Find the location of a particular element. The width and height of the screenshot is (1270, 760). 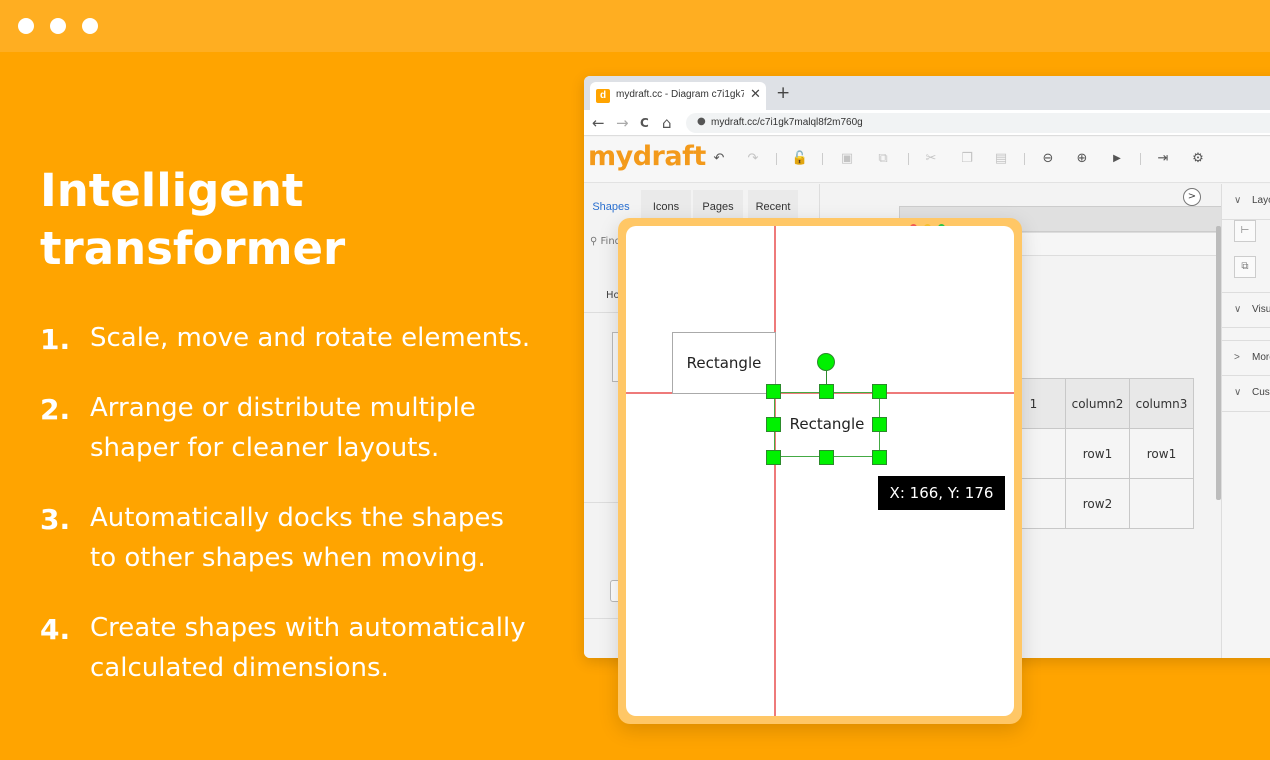

zoom-out-icon: ⊖ is located at coordinates (1048, 159).